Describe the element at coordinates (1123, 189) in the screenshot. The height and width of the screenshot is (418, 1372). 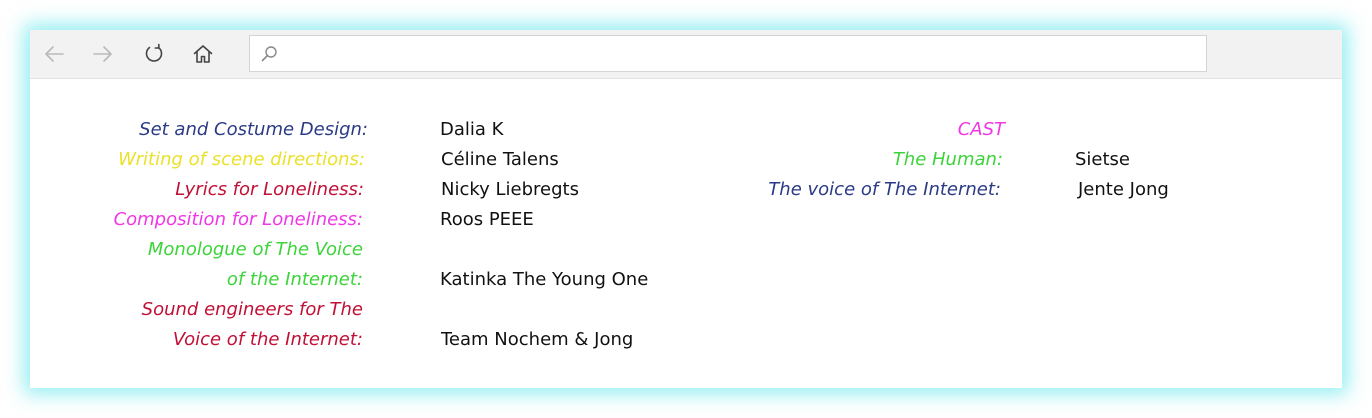
I see `cast-name-internet-voice: Jente Jong` at that location.